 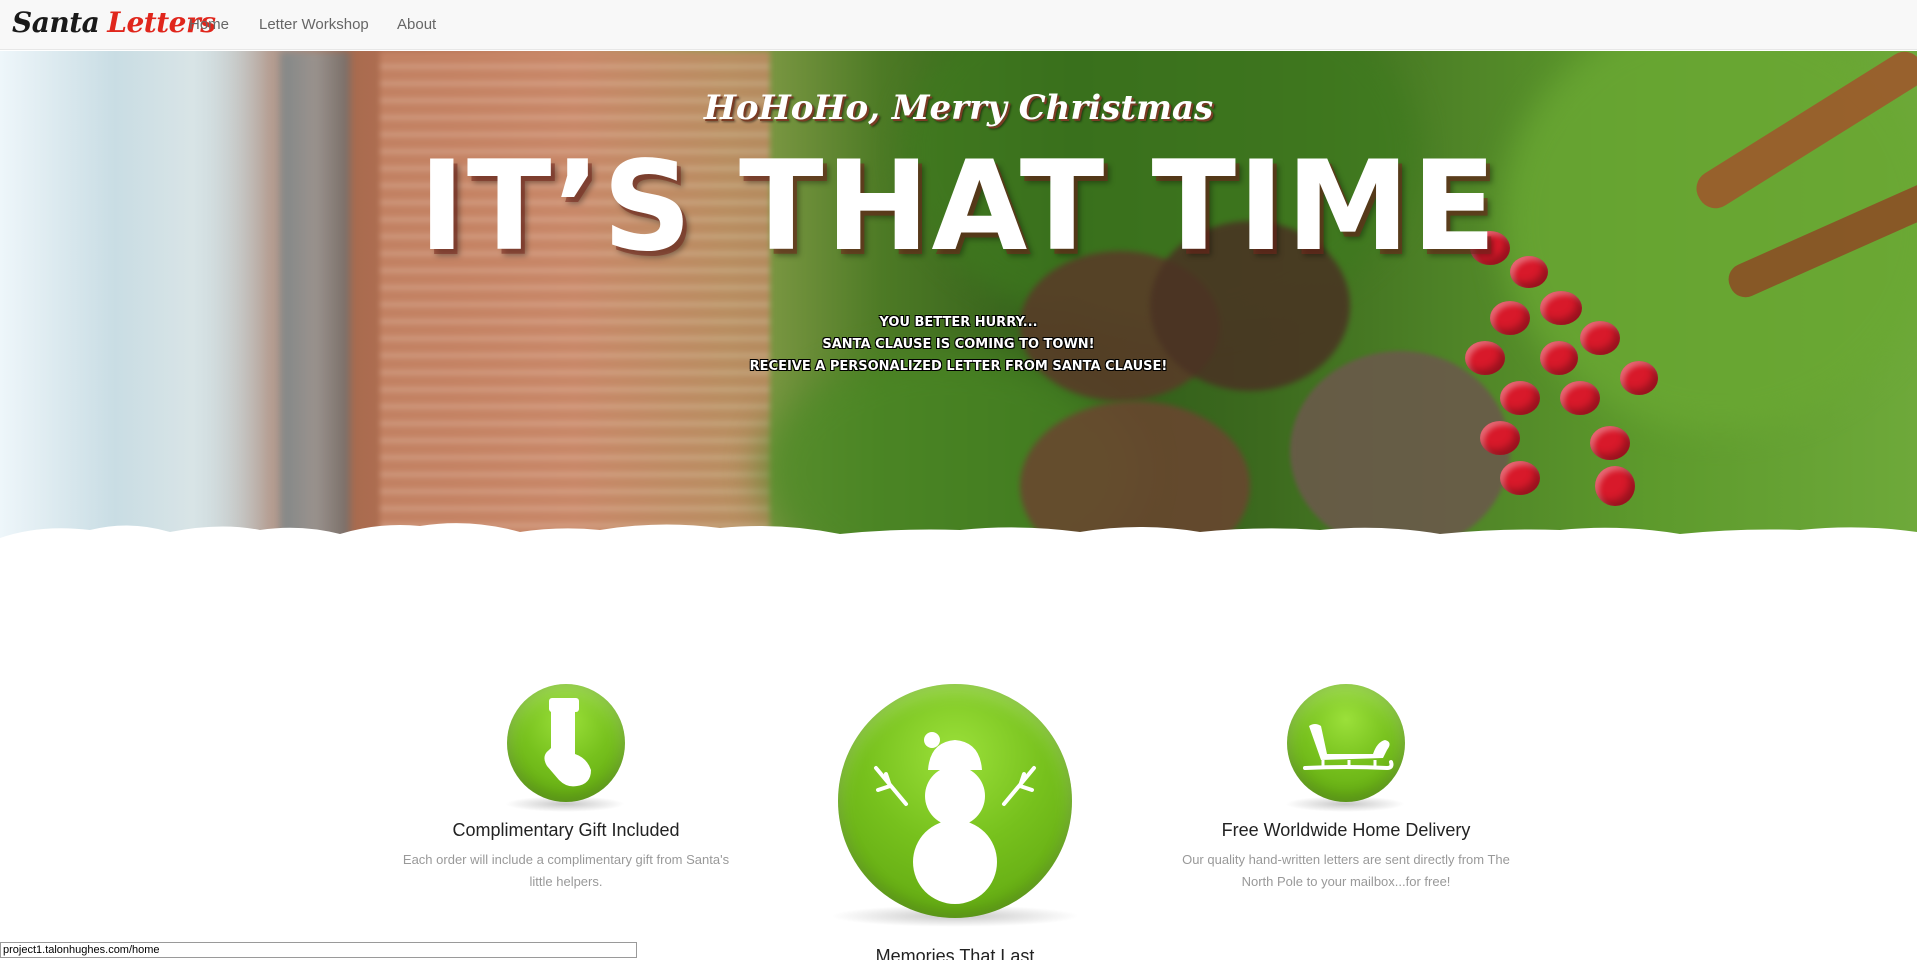 I want to click on snowman-icon, so click(x=955, y=818).